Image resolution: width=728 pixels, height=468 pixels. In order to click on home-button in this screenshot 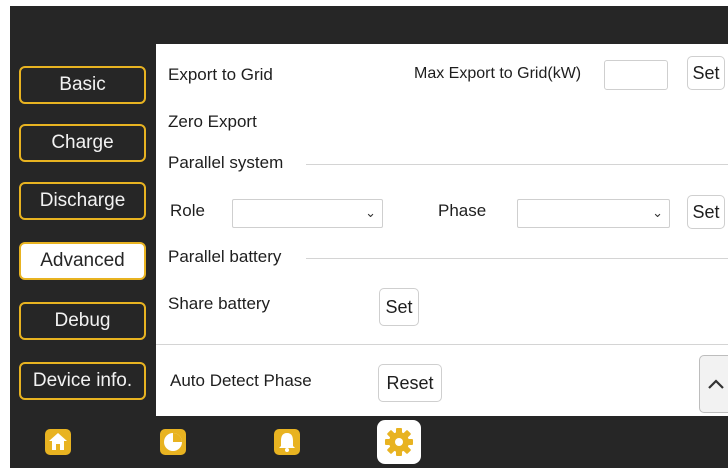, I will do `click(58, 442)`.